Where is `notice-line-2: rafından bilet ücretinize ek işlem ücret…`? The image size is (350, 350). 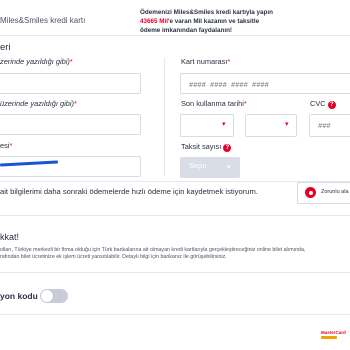 notice-line-2: rafından bilet ücretinize ek işlem ücret… is located at coordinates (113, 257).